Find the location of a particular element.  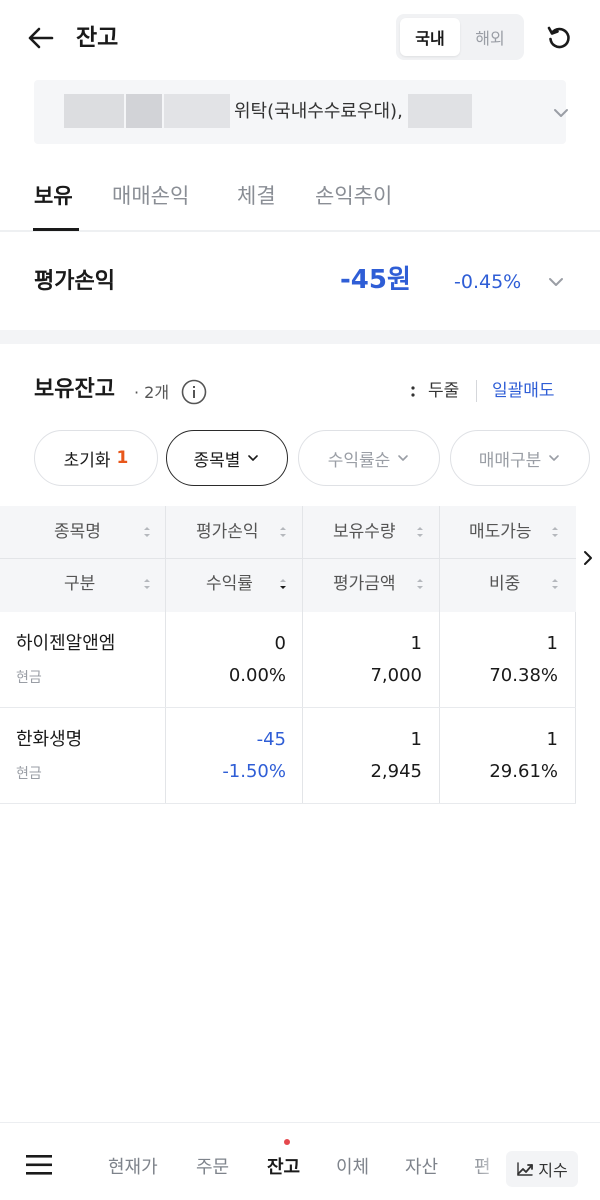

nav-notification-dot is located at coordinates (287, 1142).